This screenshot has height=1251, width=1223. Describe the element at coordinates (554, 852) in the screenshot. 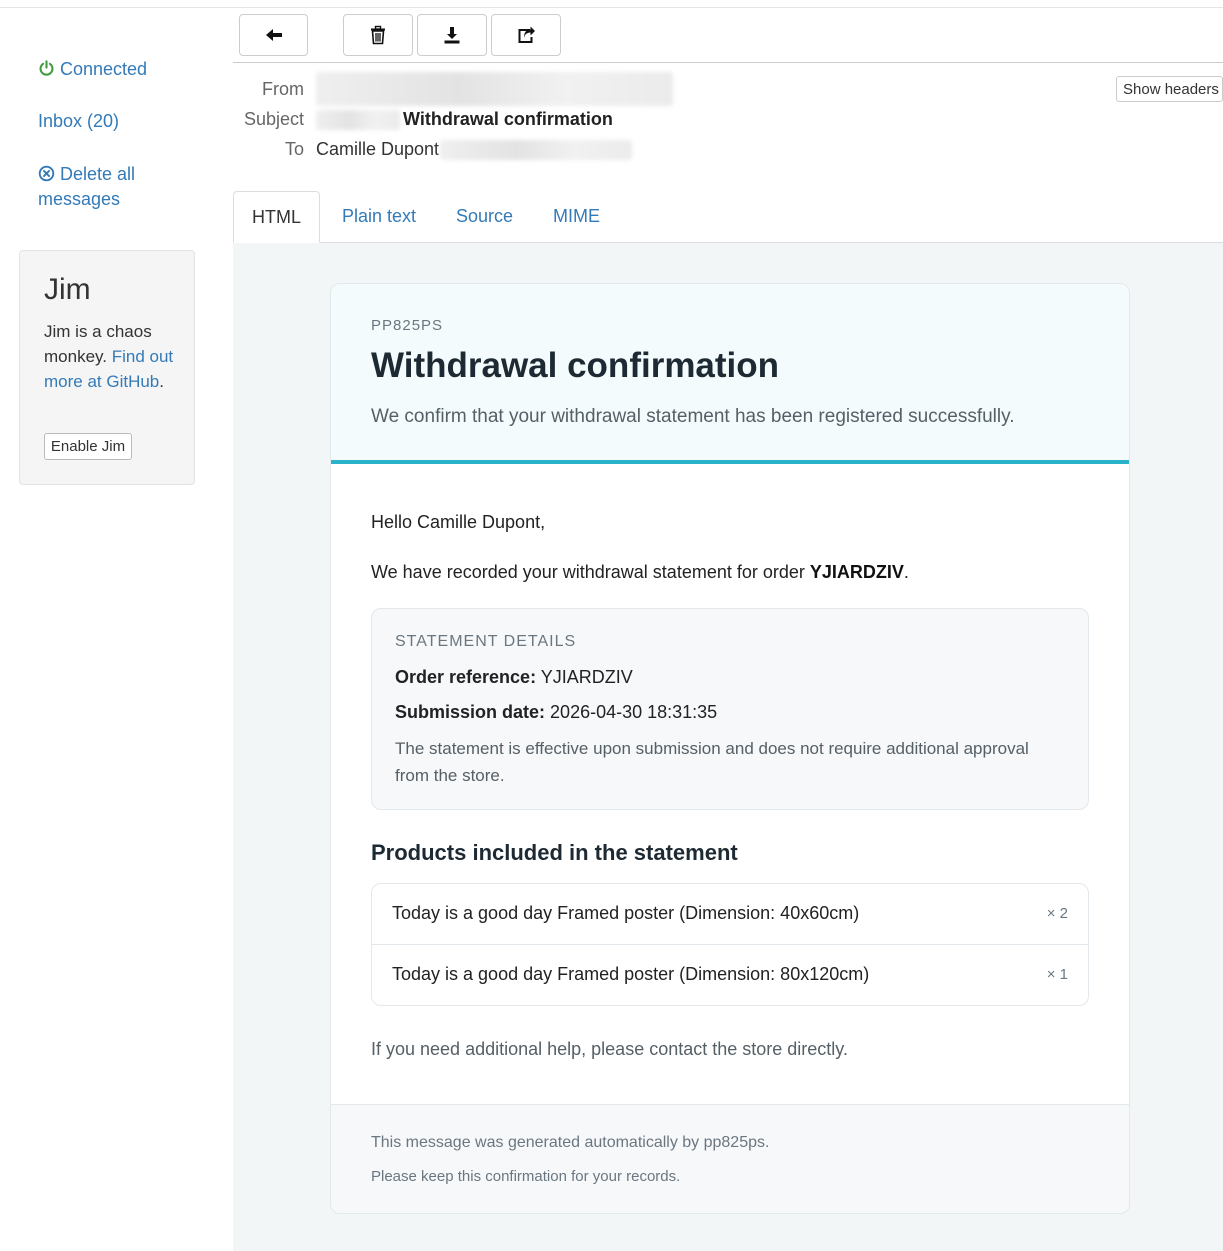

I see `products-title: Products included in the statement` at that location.